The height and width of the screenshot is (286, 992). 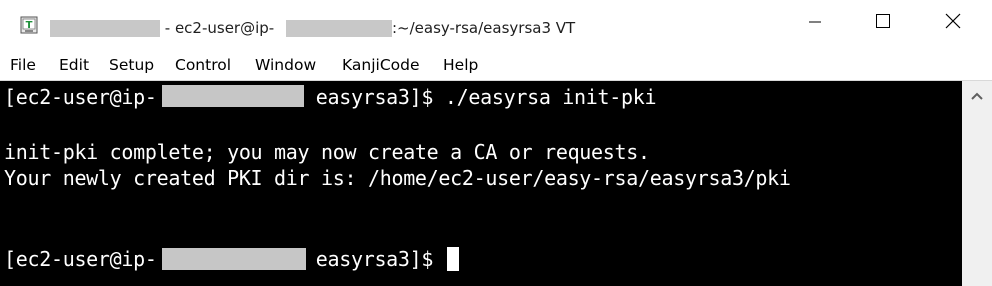 I want to click on window-title-path: :~/easy-rsa/easyrsa3 VT, so click(x=484, y=28).